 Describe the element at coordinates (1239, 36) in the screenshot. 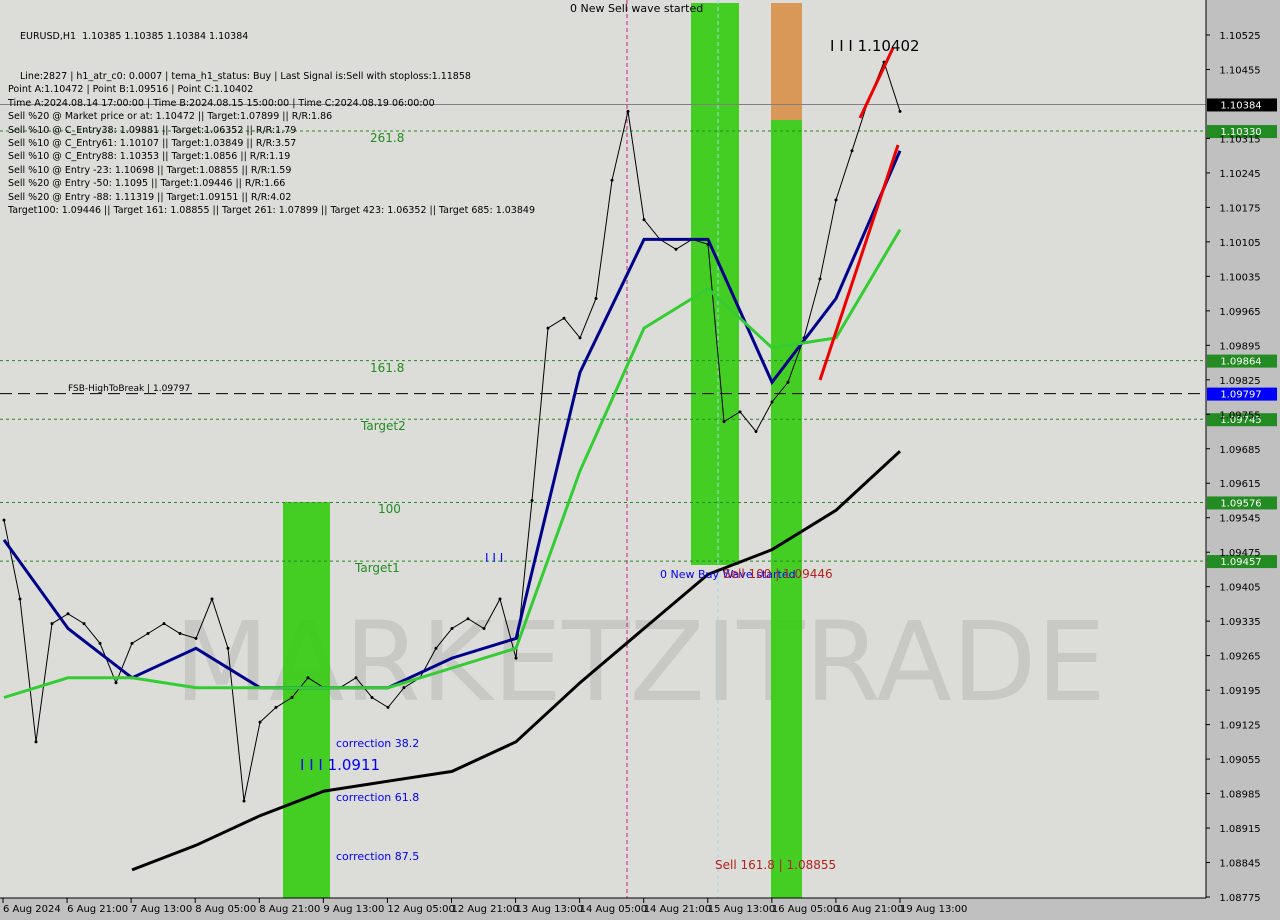

I see `y-tick-label: 1.10525` at that location.